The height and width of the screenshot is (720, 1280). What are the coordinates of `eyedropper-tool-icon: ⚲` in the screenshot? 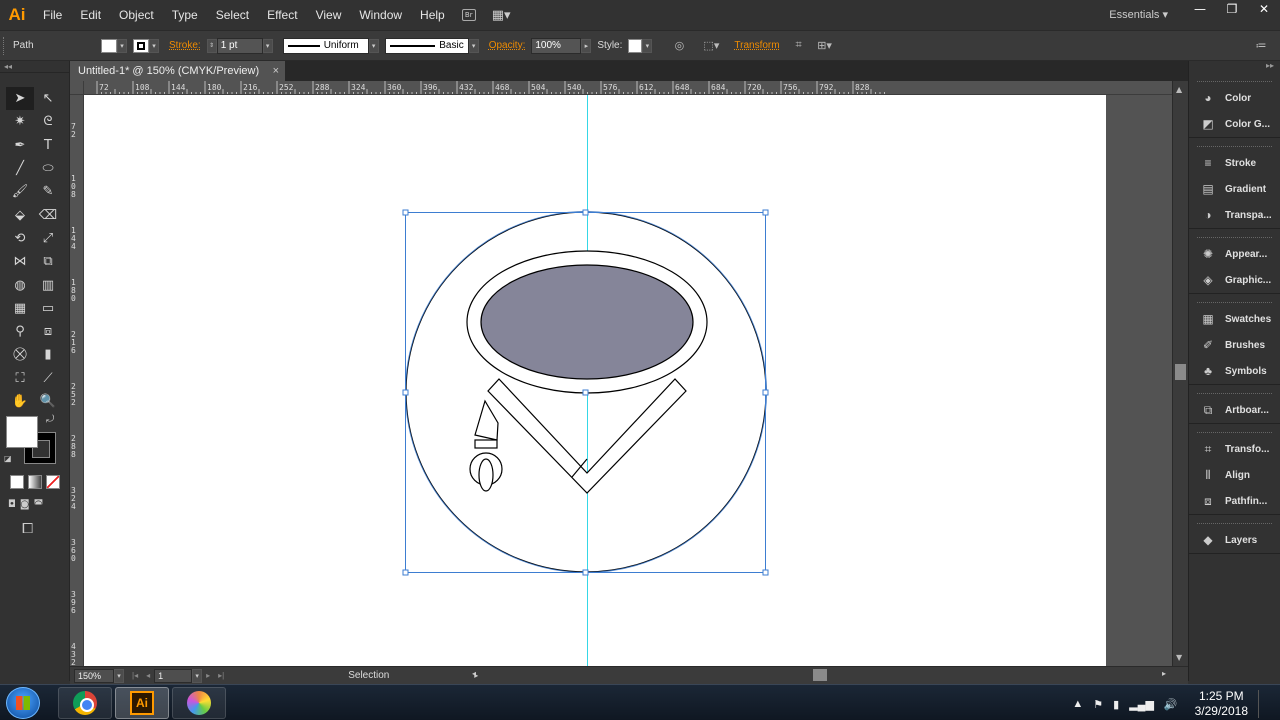 It's located at (20, 331).